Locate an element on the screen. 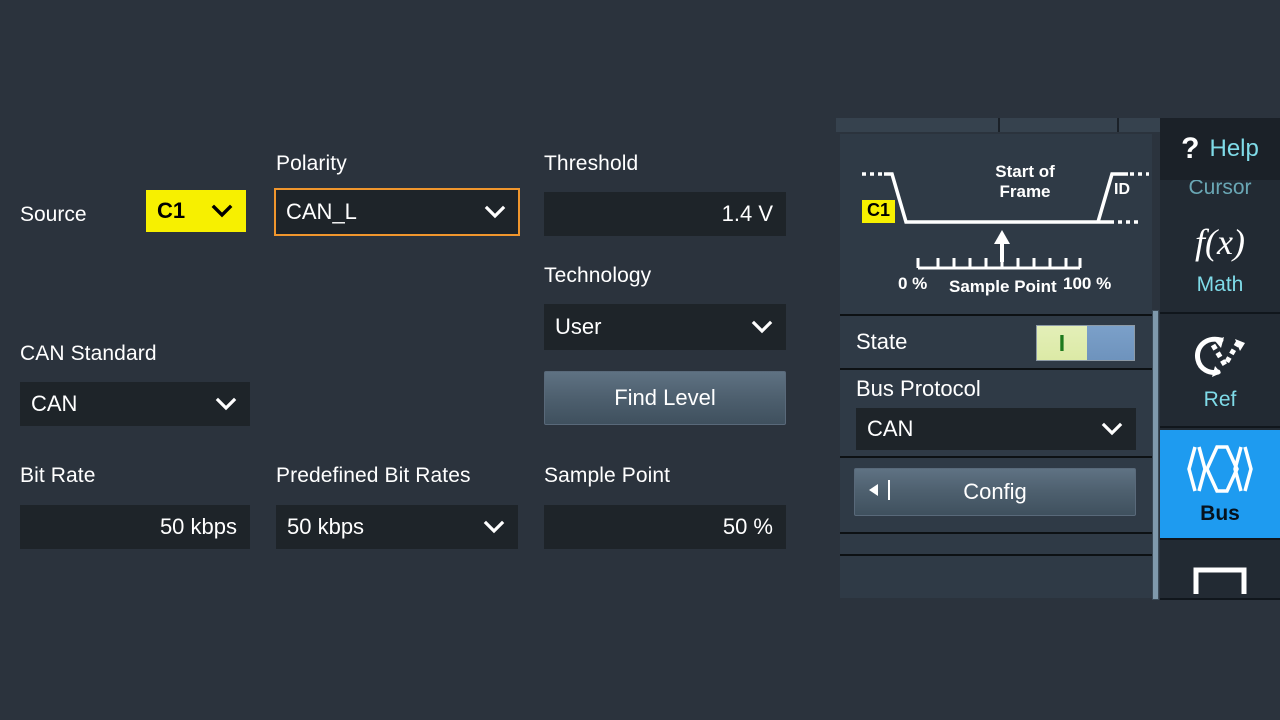 The image size is (1280, 720). bit-rate-input: 50 kbps is located at coordinates (135, 527).